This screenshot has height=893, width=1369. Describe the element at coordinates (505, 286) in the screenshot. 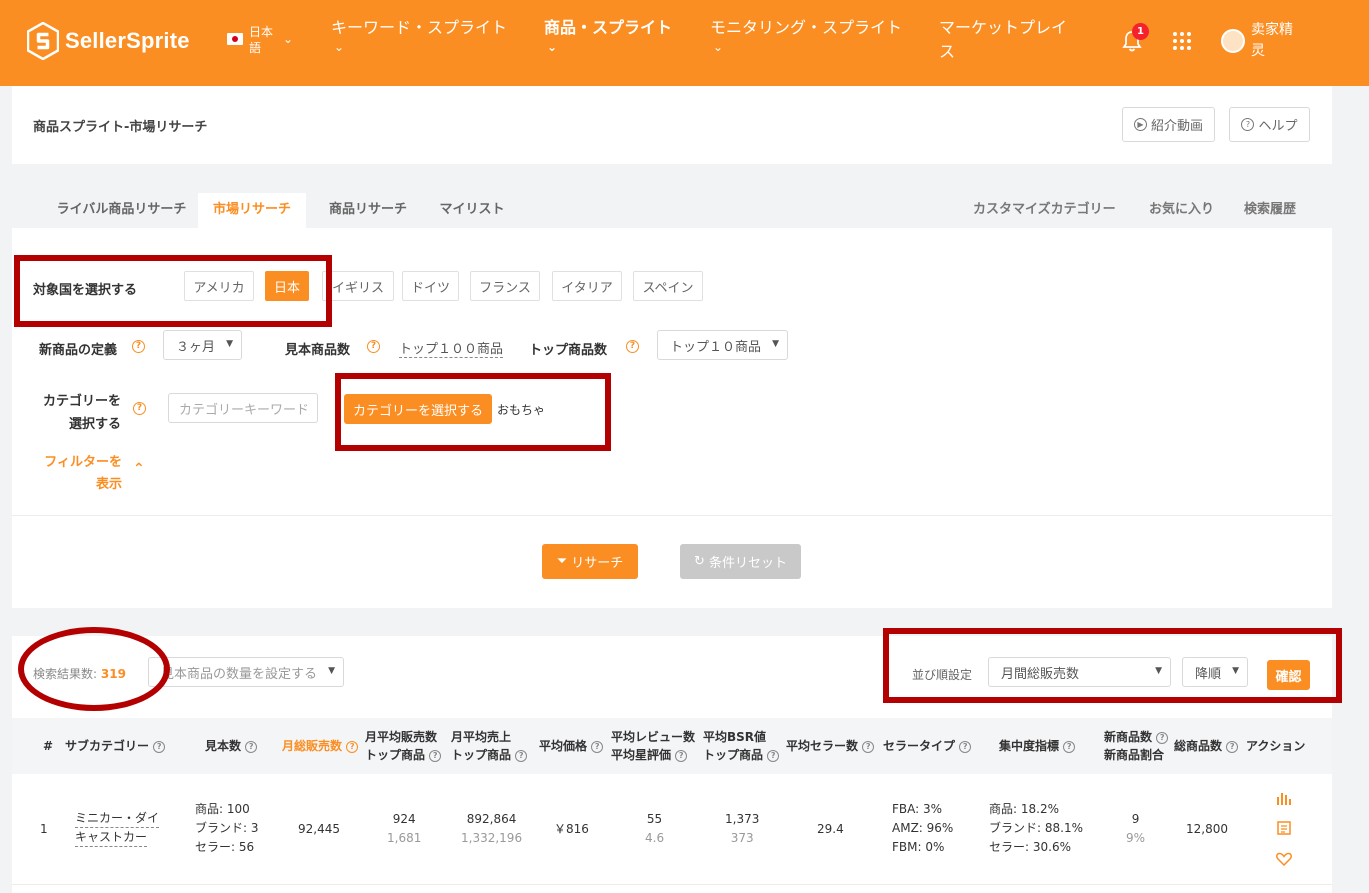

I see `country-button-fr: フランス` at that location.